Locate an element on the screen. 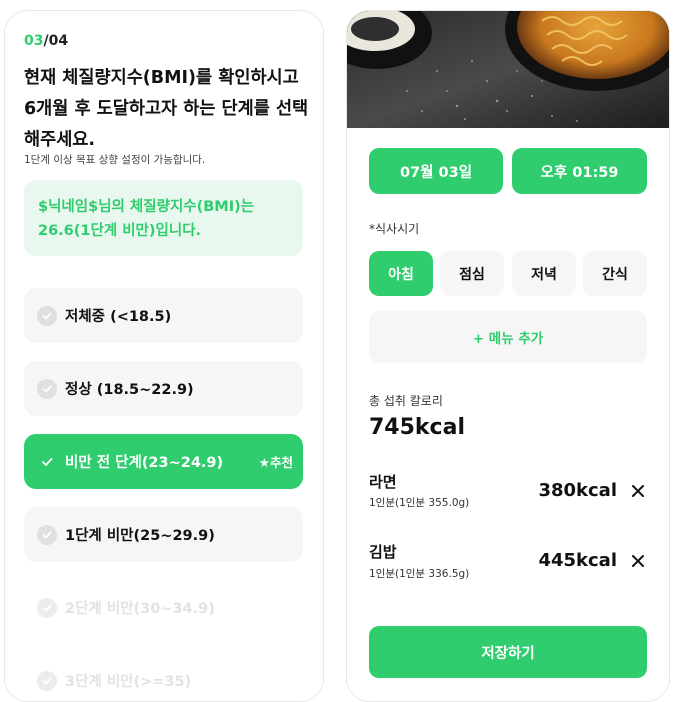 The width and height of the screenshot is (684, 702). add-menu-label: + 메뉴 추가 is located at coordinates (508, 339).